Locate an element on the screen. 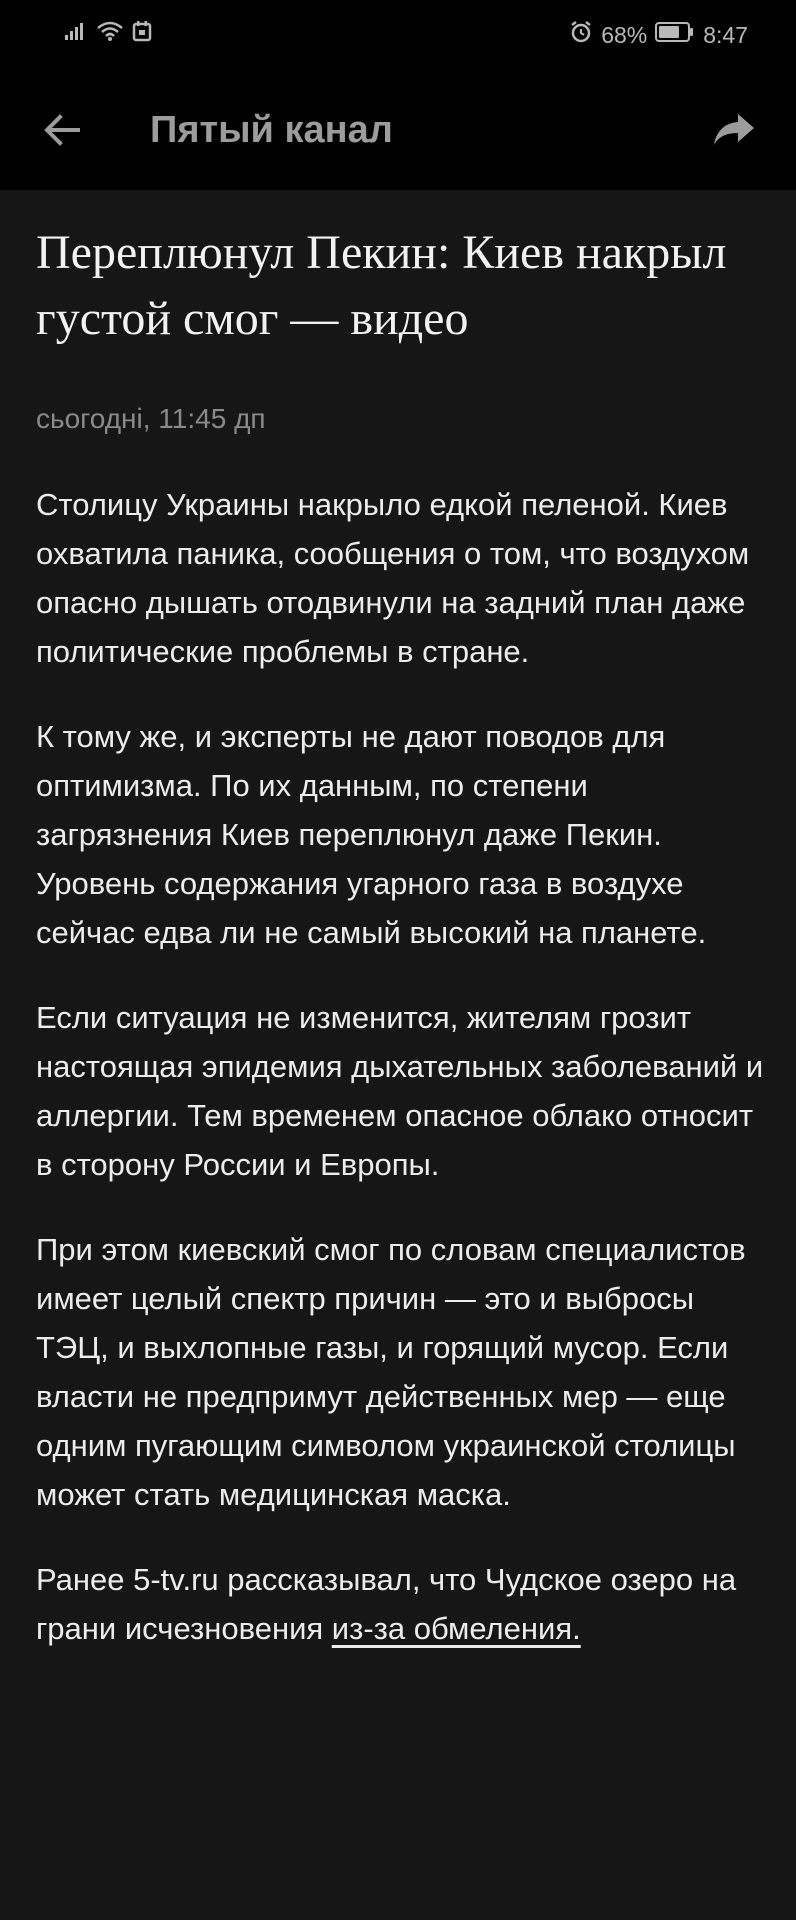  back-button is located at coordinates (62, 132).